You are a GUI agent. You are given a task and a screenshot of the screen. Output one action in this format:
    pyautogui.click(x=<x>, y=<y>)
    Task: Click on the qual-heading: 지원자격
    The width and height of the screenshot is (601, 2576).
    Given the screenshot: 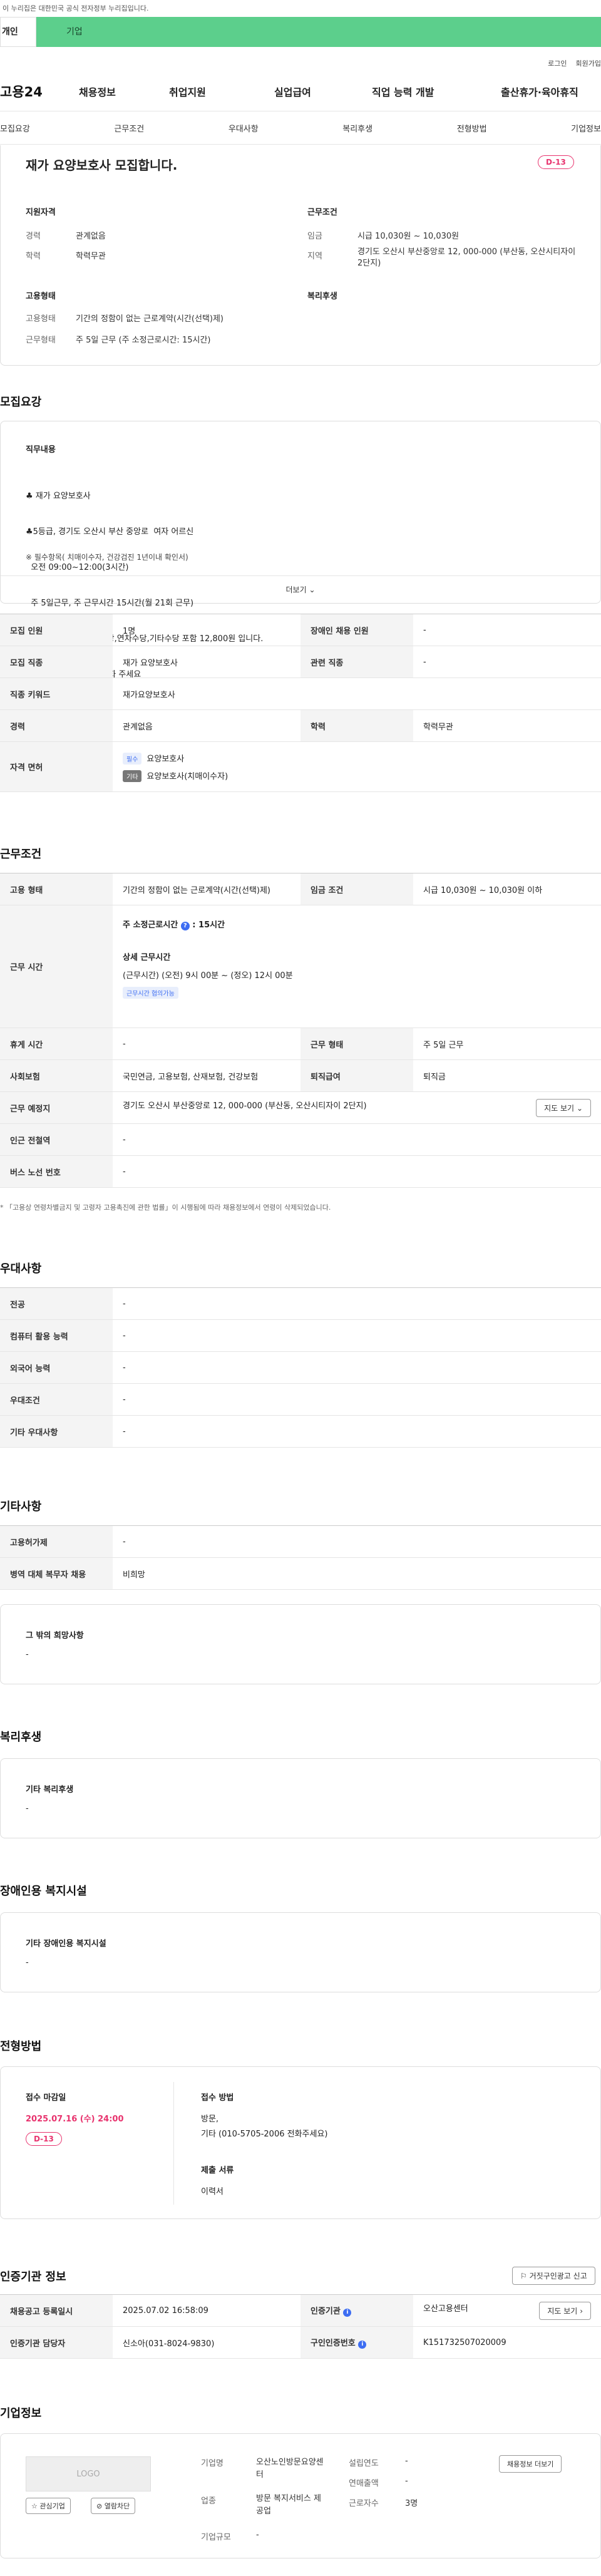 What is the action you would take?
    pyautogui.click(x=41, y=213)
    